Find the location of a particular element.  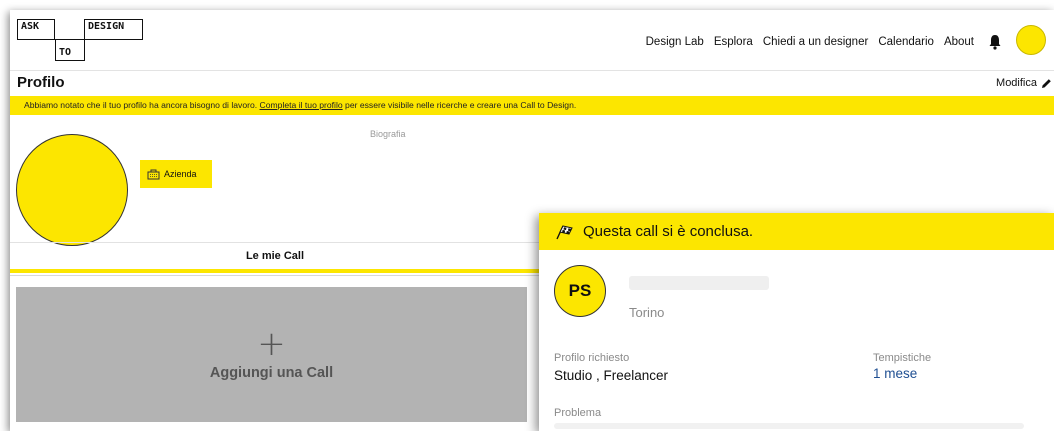

plus-icon: + is located at coordinates (271, 343).